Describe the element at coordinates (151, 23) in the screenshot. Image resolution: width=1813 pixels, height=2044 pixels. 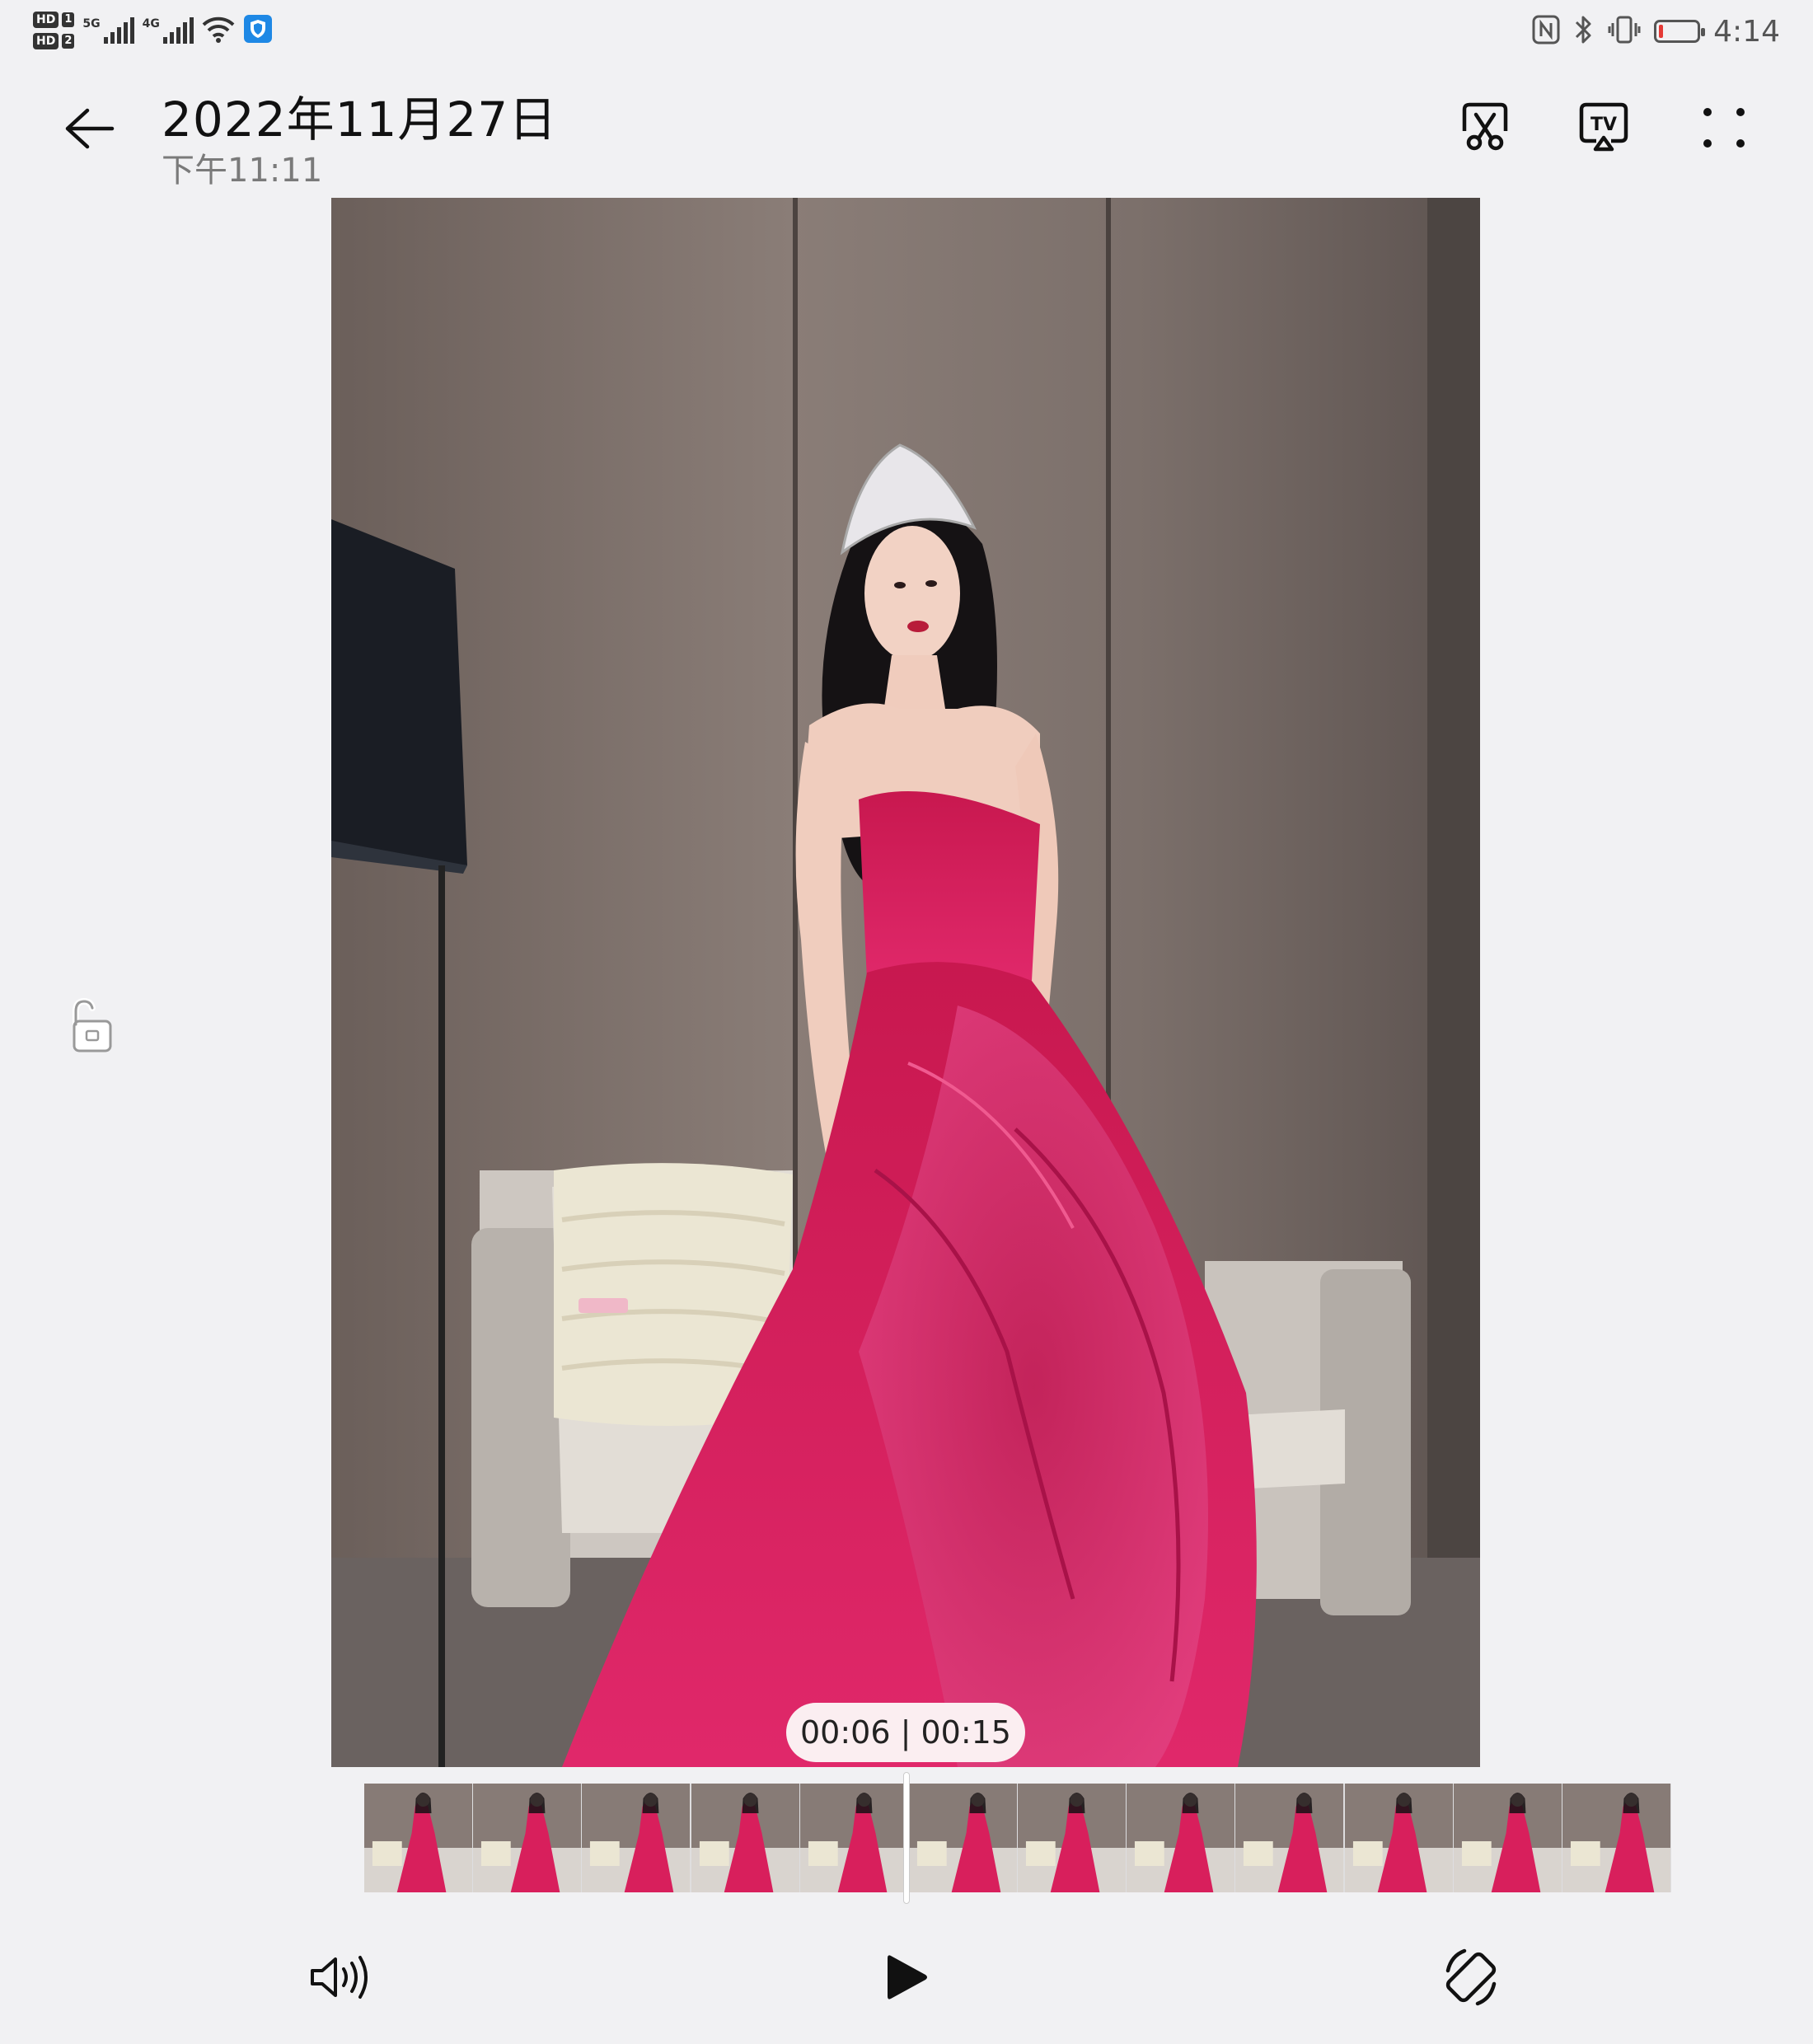
I see `net2-type: 4G` at that location.